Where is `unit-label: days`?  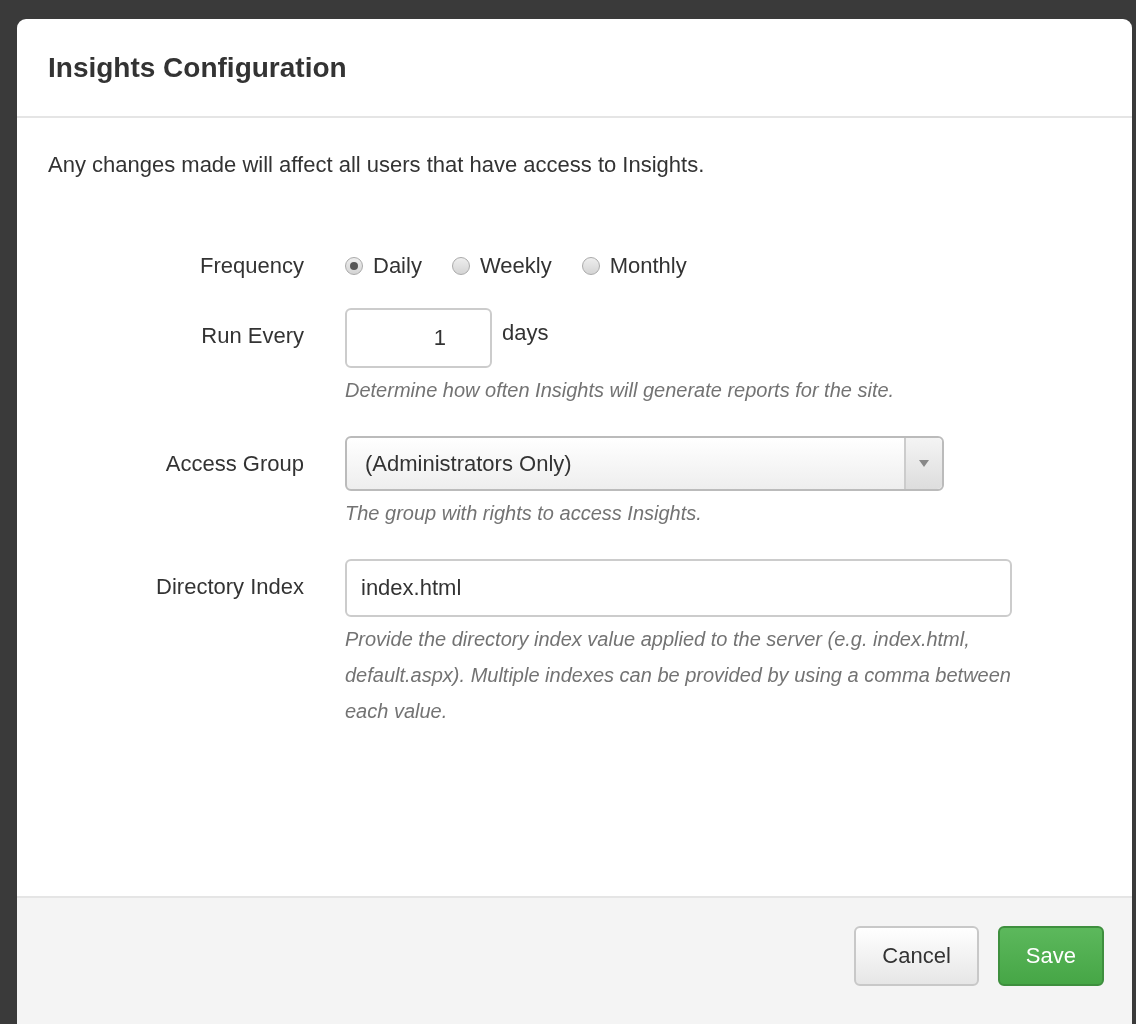
unit-label: days is located at coordinates (525, 332).